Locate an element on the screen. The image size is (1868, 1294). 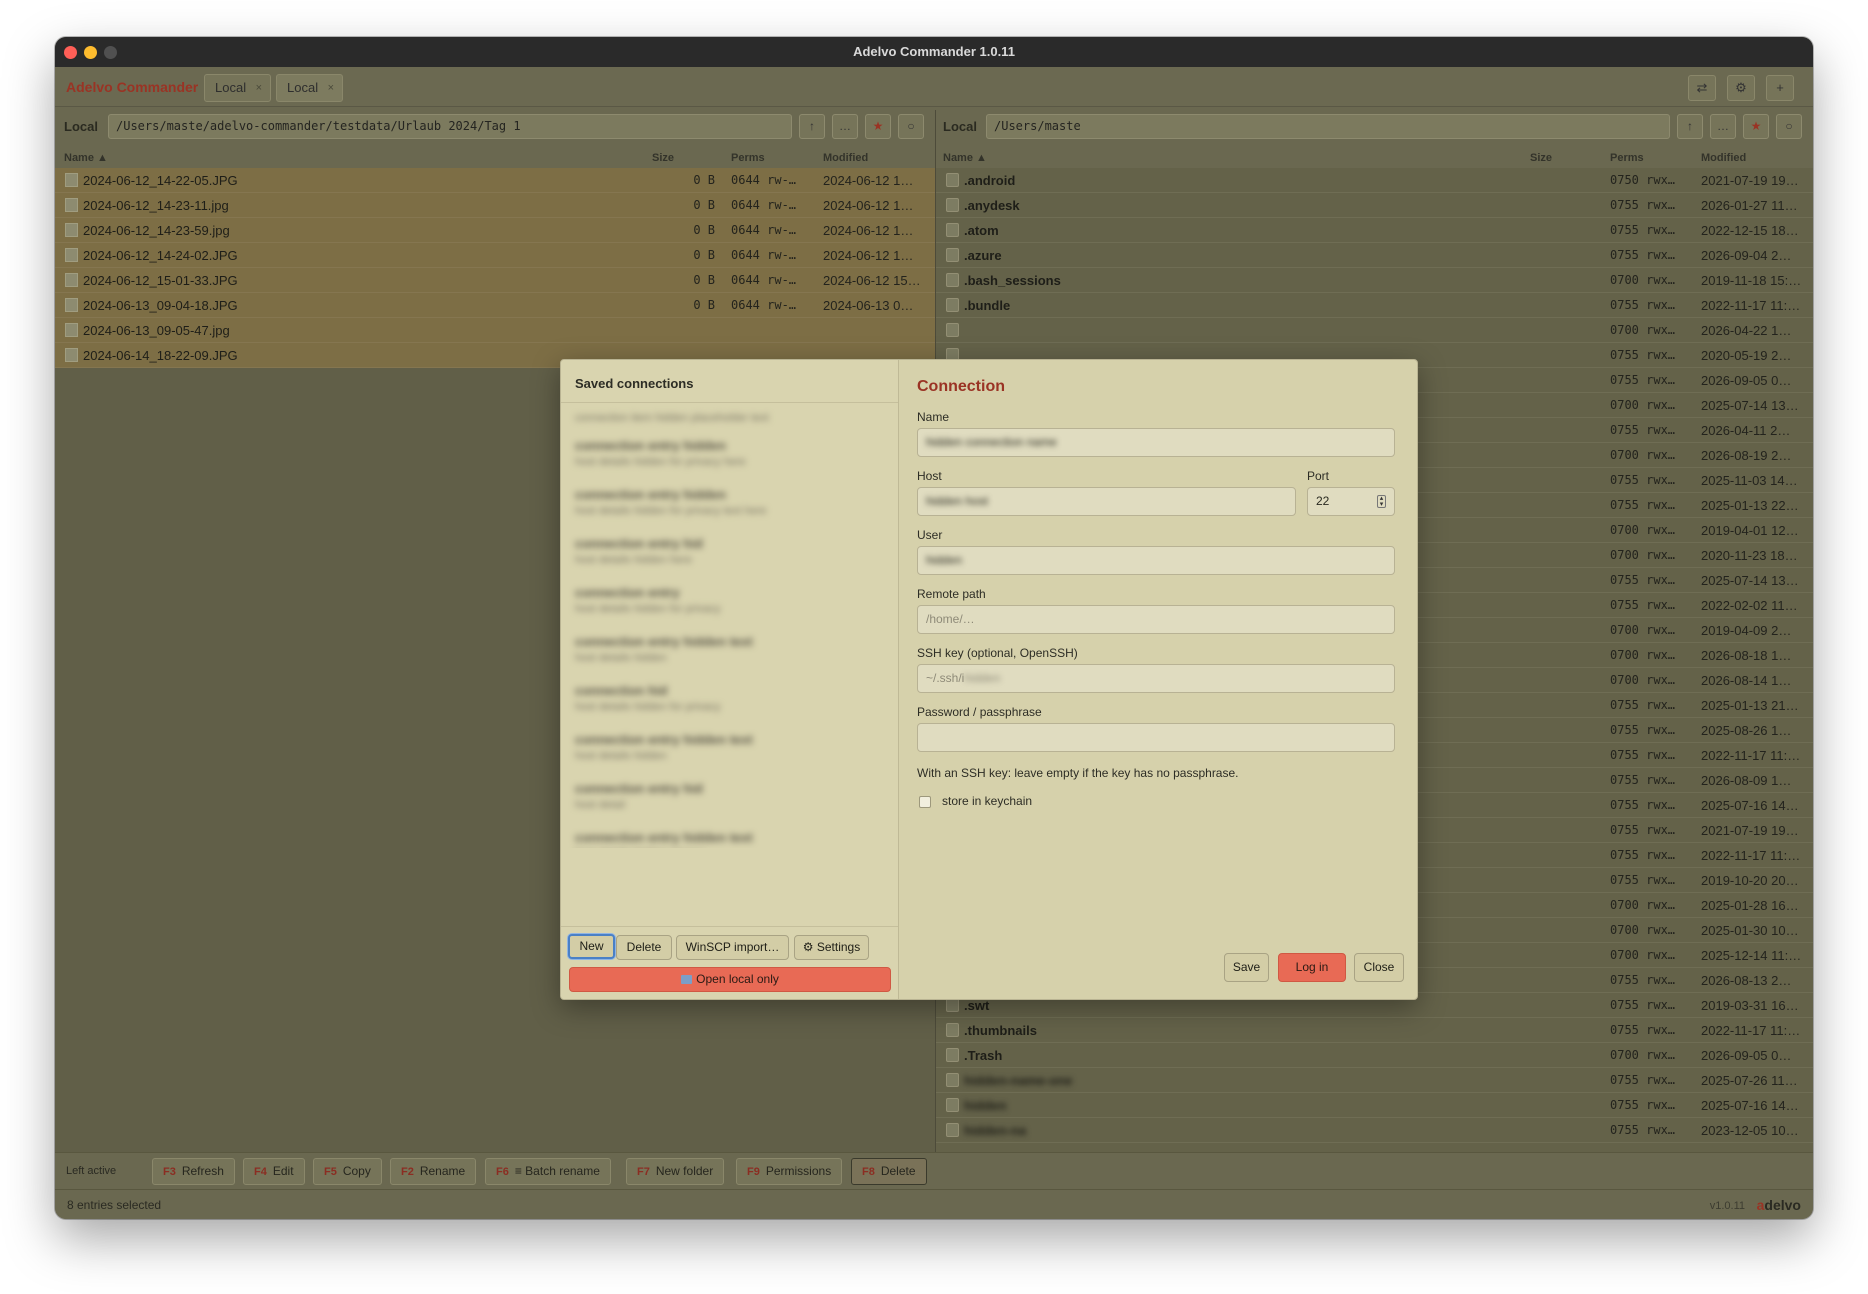
right-up-button: ↑ is located at coordinates (1690, 126).